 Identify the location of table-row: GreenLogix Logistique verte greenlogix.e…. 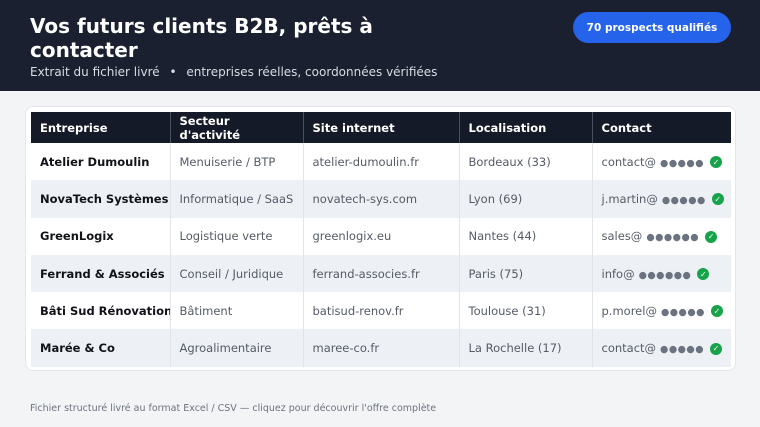
(381, 236).